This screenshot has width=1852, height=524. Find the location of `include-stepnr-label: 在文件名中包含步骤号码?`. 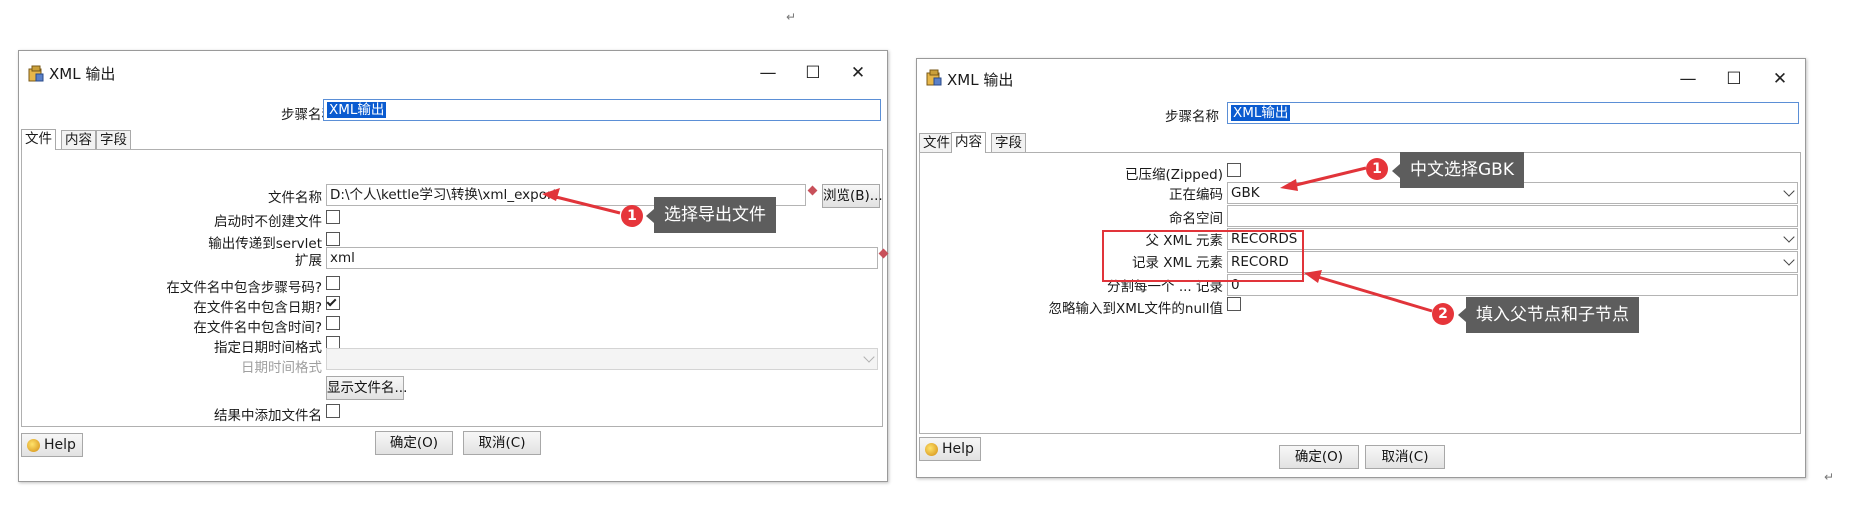

include-stepnr-label: 在文件名中包含步骤号码? is located at coordinates (244, 288).